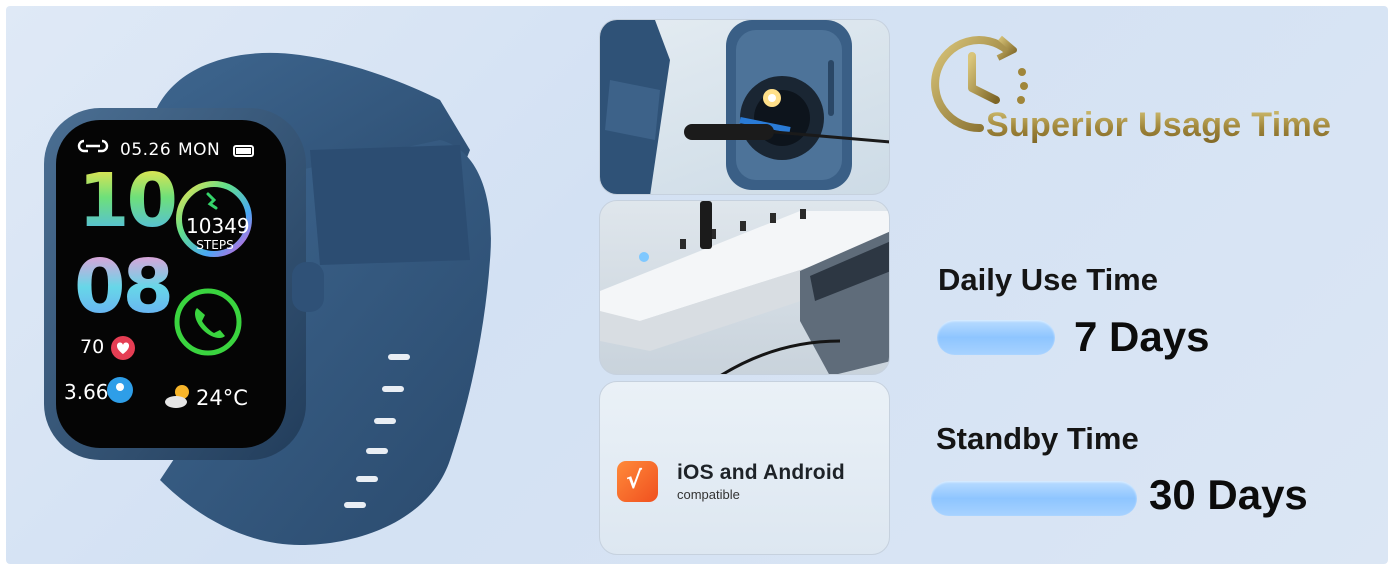  What do you see at coordinates (1159, 125) in the screenshot?
I see `headline: Superior Usage Time` at bounding box center [1159, 125].